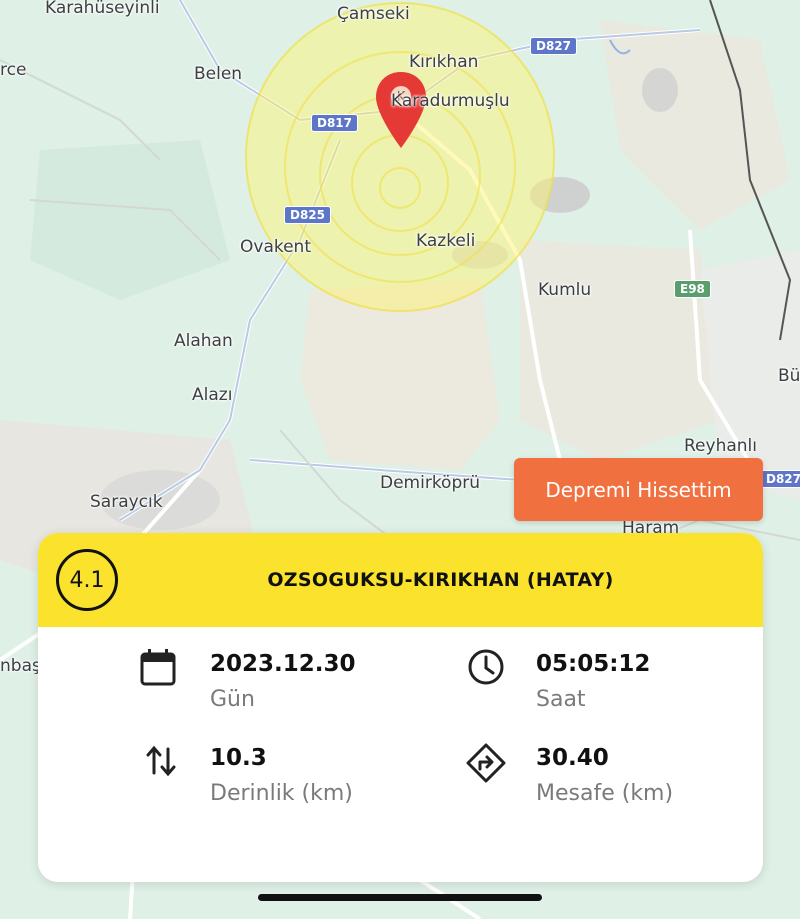 The height and width of the screenshot is (919, 800). What do you see at coordinates (430, 483) in the screenshot?
I see `place-label: Demirköprü` at bounding box center [430, 483].